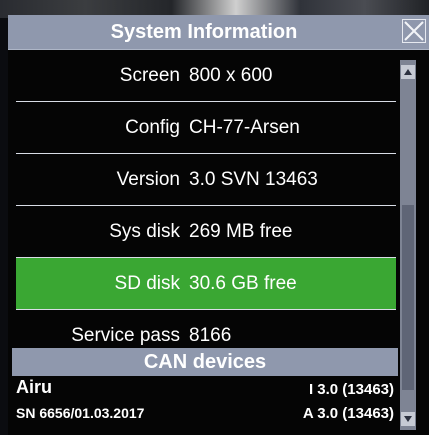 Image resolution: width=429 pixels, height=435 pixels. I want to click on row-value: 800 x 600, so click(231, 75).